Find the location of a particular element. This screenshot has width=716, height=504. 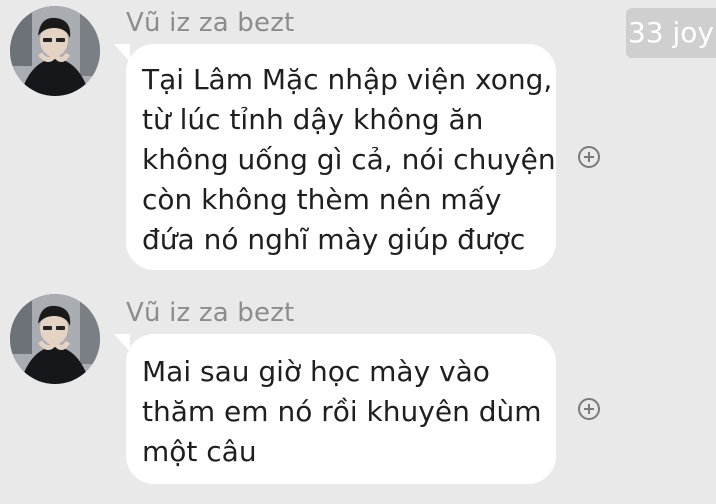

watermark-badge: 33 joy is located at coordinates (671, 33).